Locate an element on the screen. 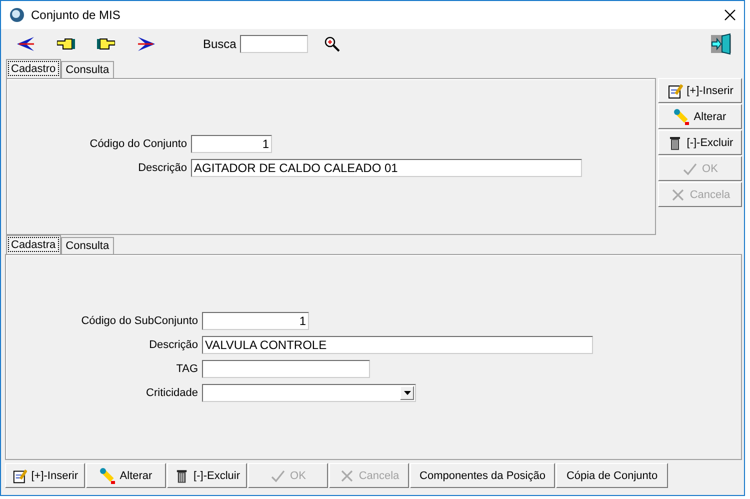 Image resolution: width=750 pixels, height=499 pixels. action-button: Cópia de Conjunto is located at coordinates (612, 475).